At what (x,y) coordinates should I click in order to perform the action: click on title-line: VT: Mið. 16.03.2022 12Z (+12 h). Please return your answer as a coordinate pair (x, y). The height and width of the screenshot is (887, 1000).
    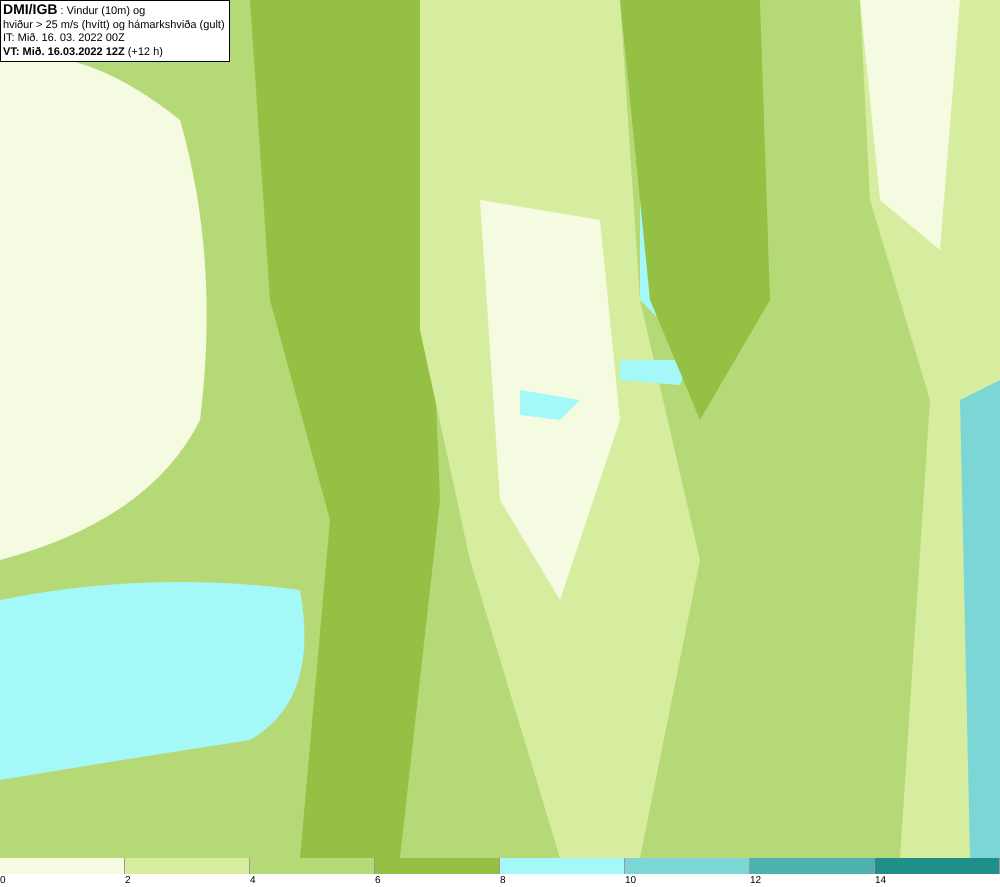
    Looking at the image, I should click on (83, 52).